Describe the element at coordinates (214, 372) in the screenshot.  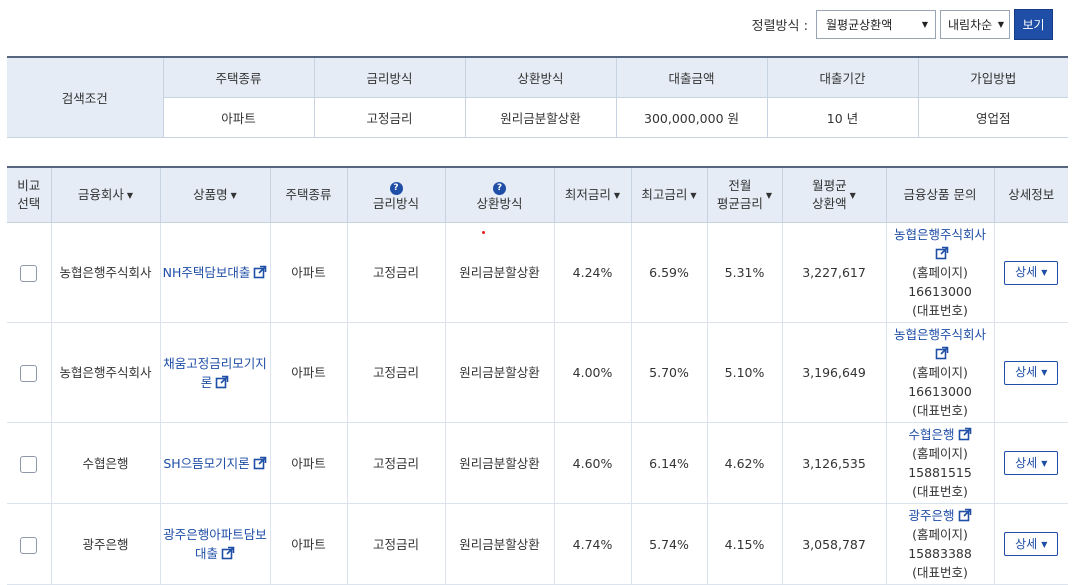
I see `product-cell: 채움고정금리모기지론` at that location.